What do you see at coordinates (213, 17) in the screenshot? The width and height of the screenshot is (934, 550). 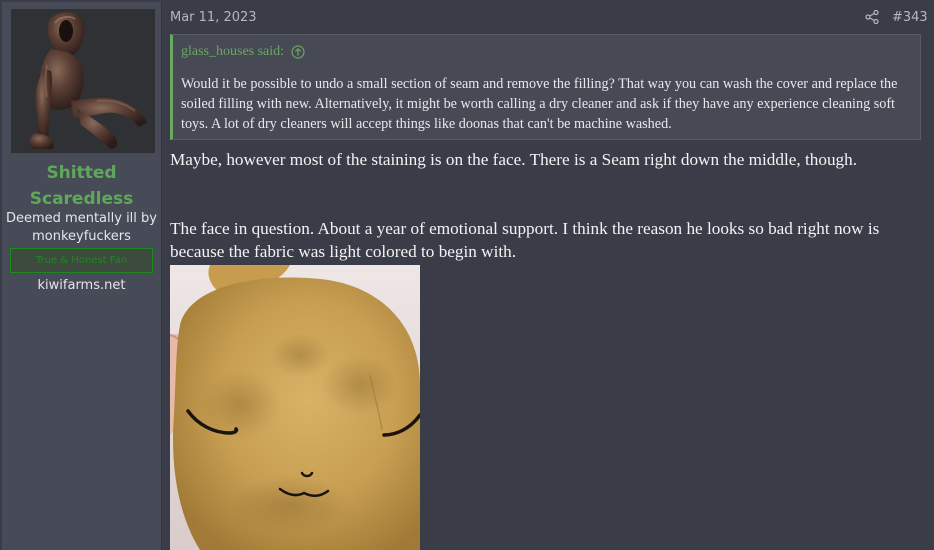 I see `post-date: Mar 11, 2023` at bounding box center [213, 17].